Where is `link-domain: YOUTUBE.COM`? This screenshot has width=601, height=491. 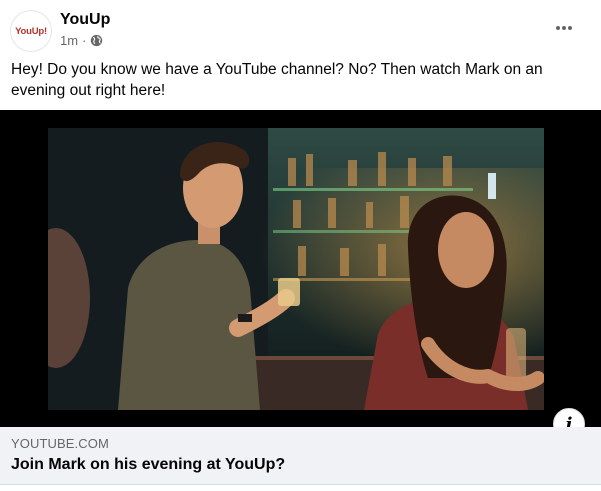 link-domain: YOUTUBE.COM is located at coordinates (60, 443).